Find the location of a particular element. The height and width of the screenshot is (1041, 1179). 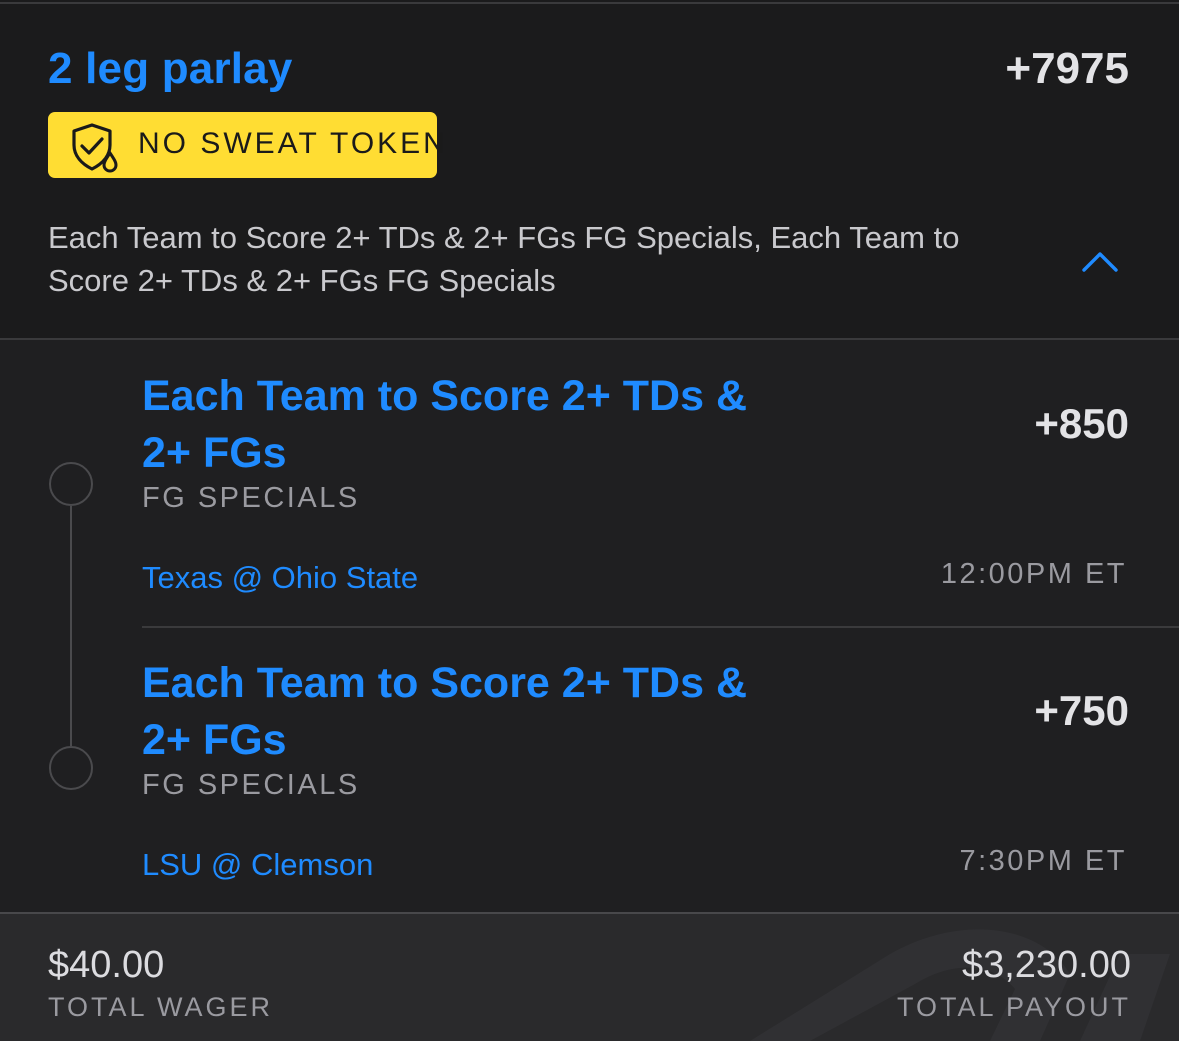

total-wager-amount: $40.00 is located at coordinates (106, 965).